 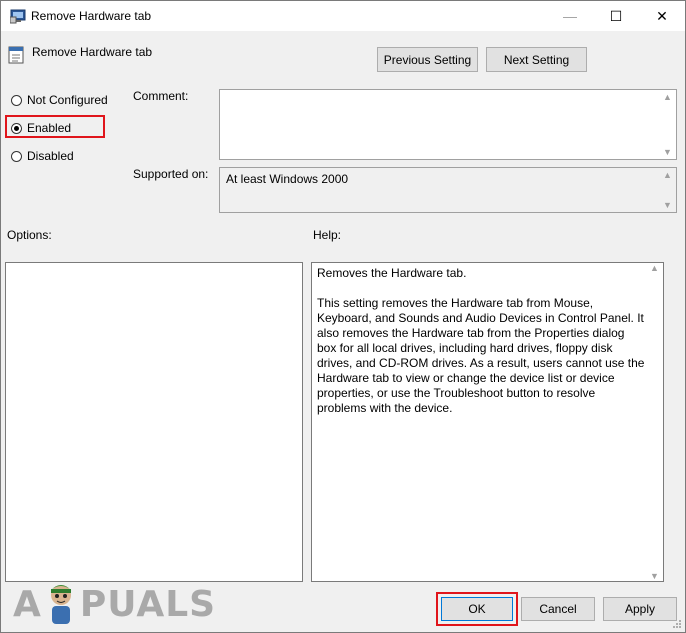 What do you see at coordinates (171, 174) in the screenshot?
I see `supported-on-label: Supported on:` at bounding box center [171, 174].